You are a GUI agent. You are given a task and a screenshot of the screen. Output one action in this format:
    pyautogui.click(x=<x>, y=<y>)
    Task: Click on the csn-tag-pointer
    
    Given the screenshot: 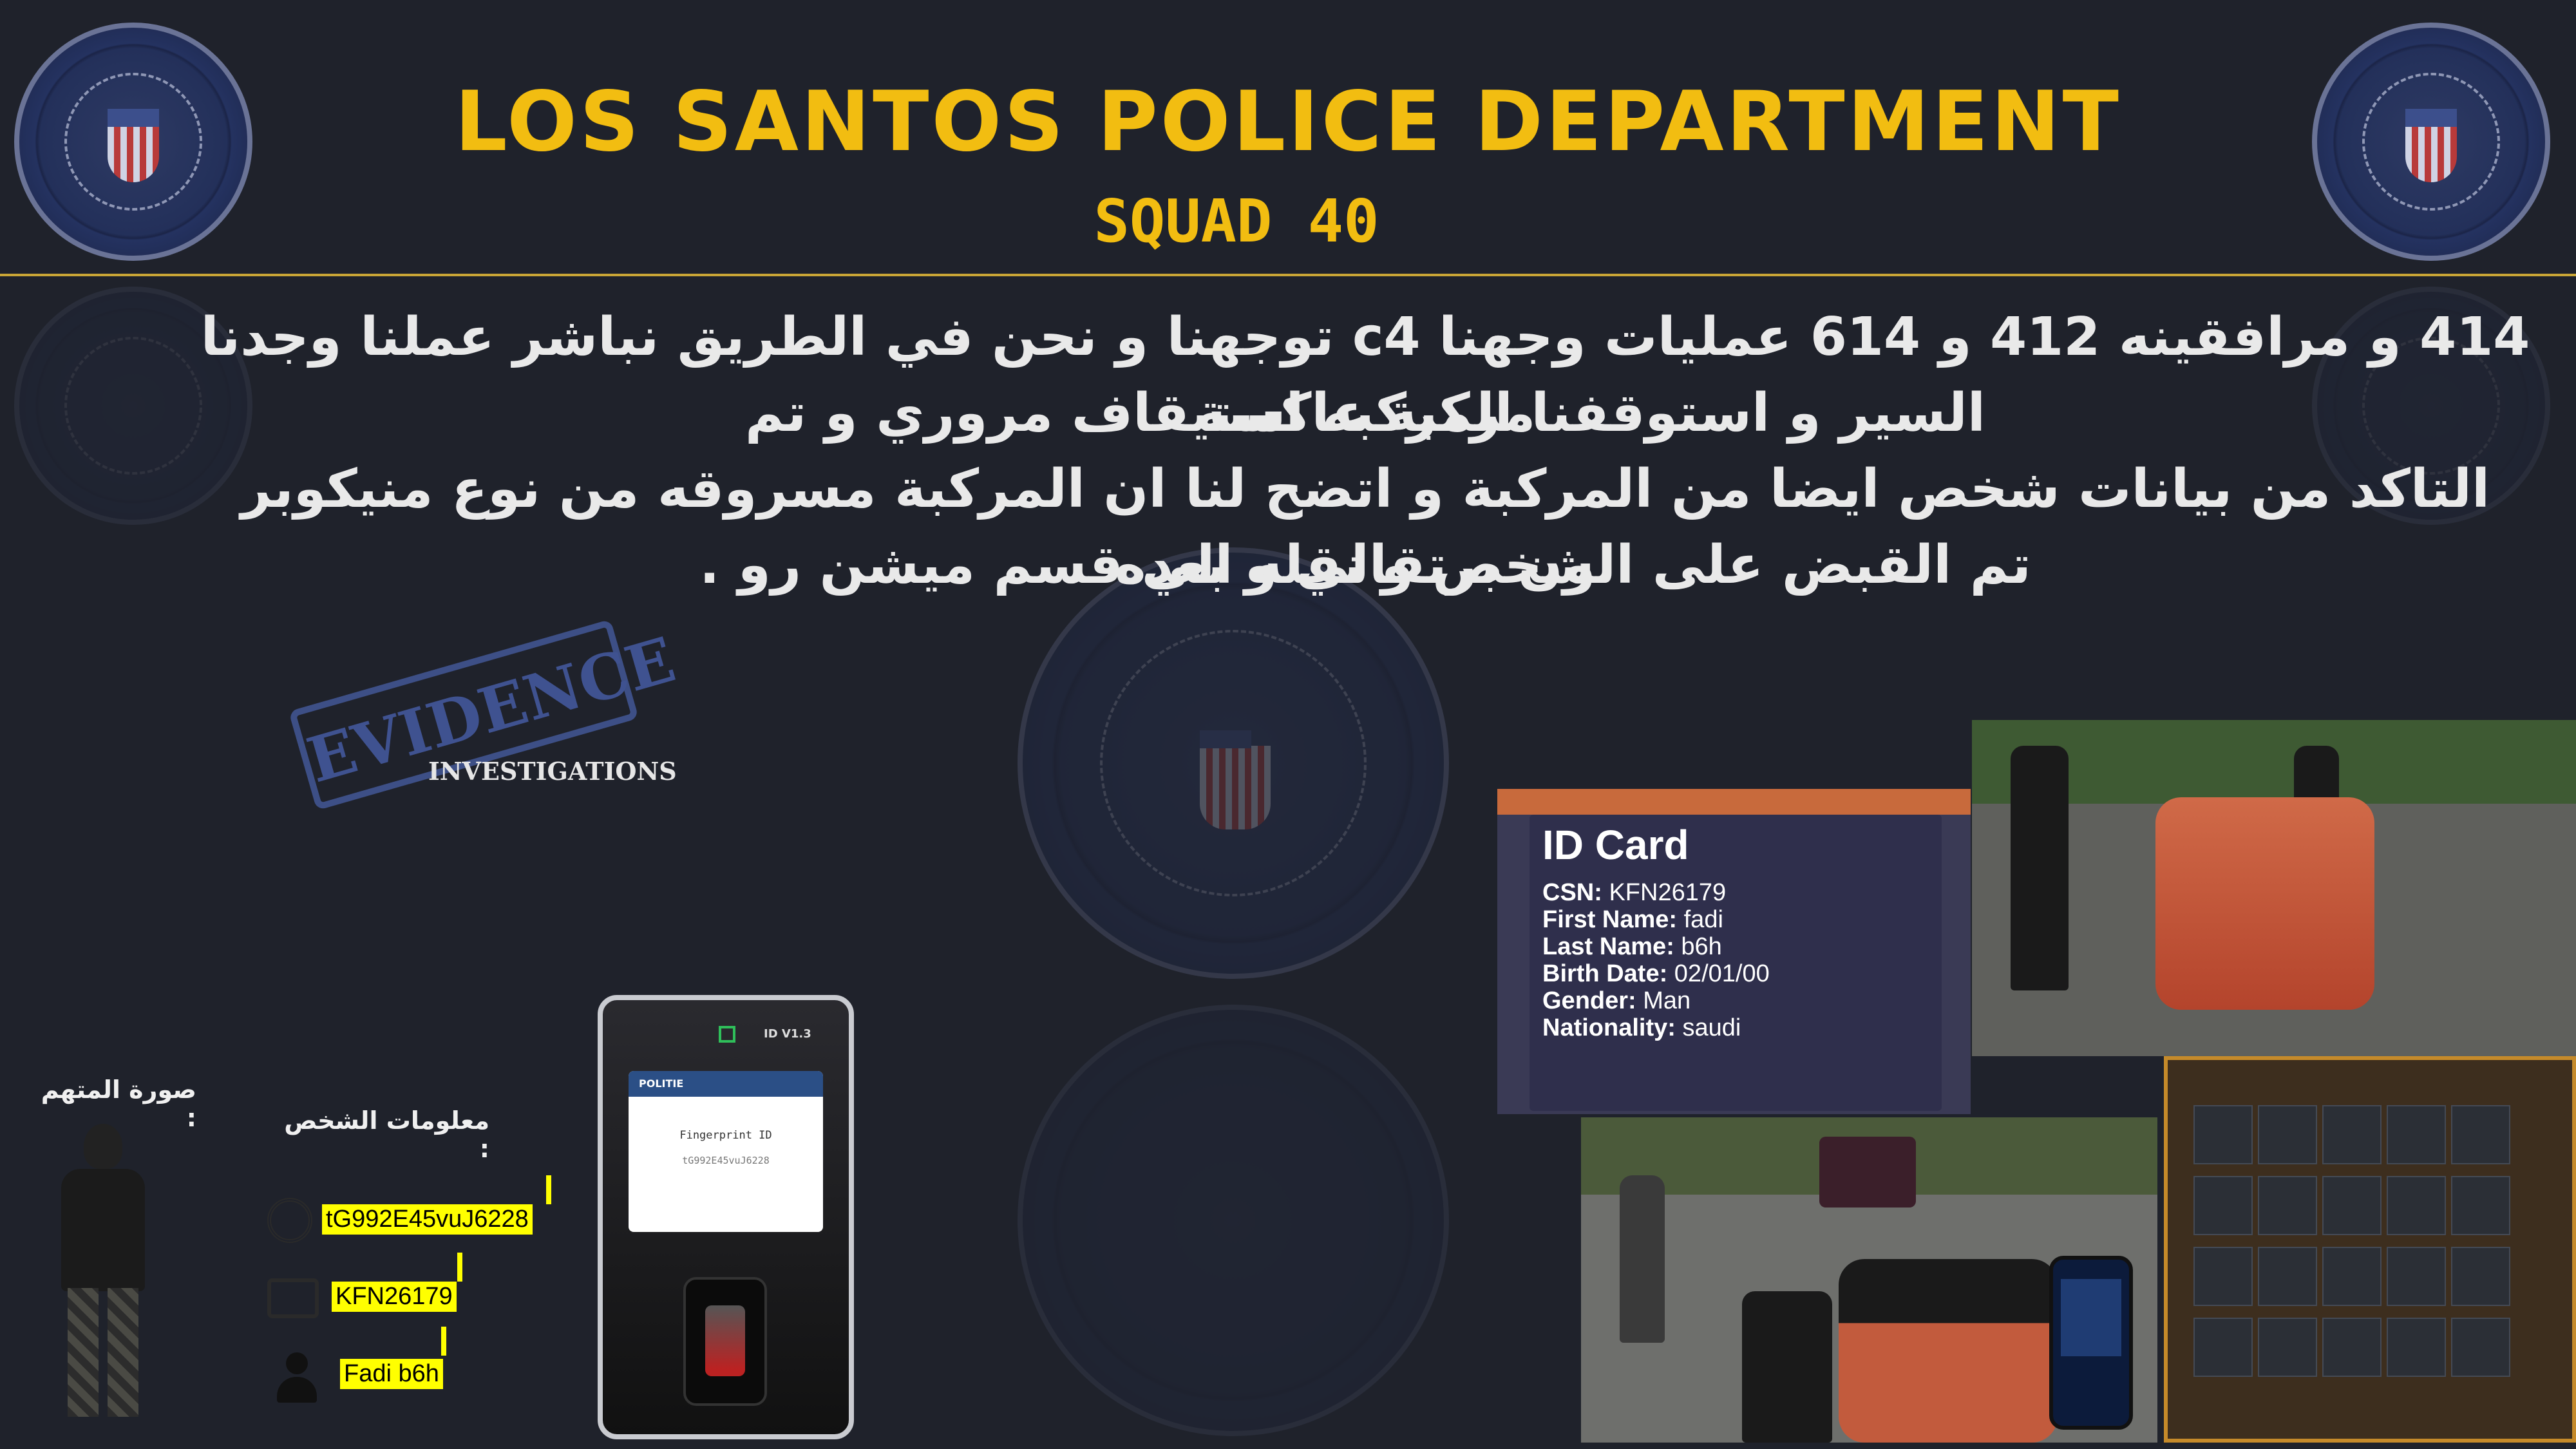 What is the action you would take?
    pyautogui.click(x=460, y=1267)
    